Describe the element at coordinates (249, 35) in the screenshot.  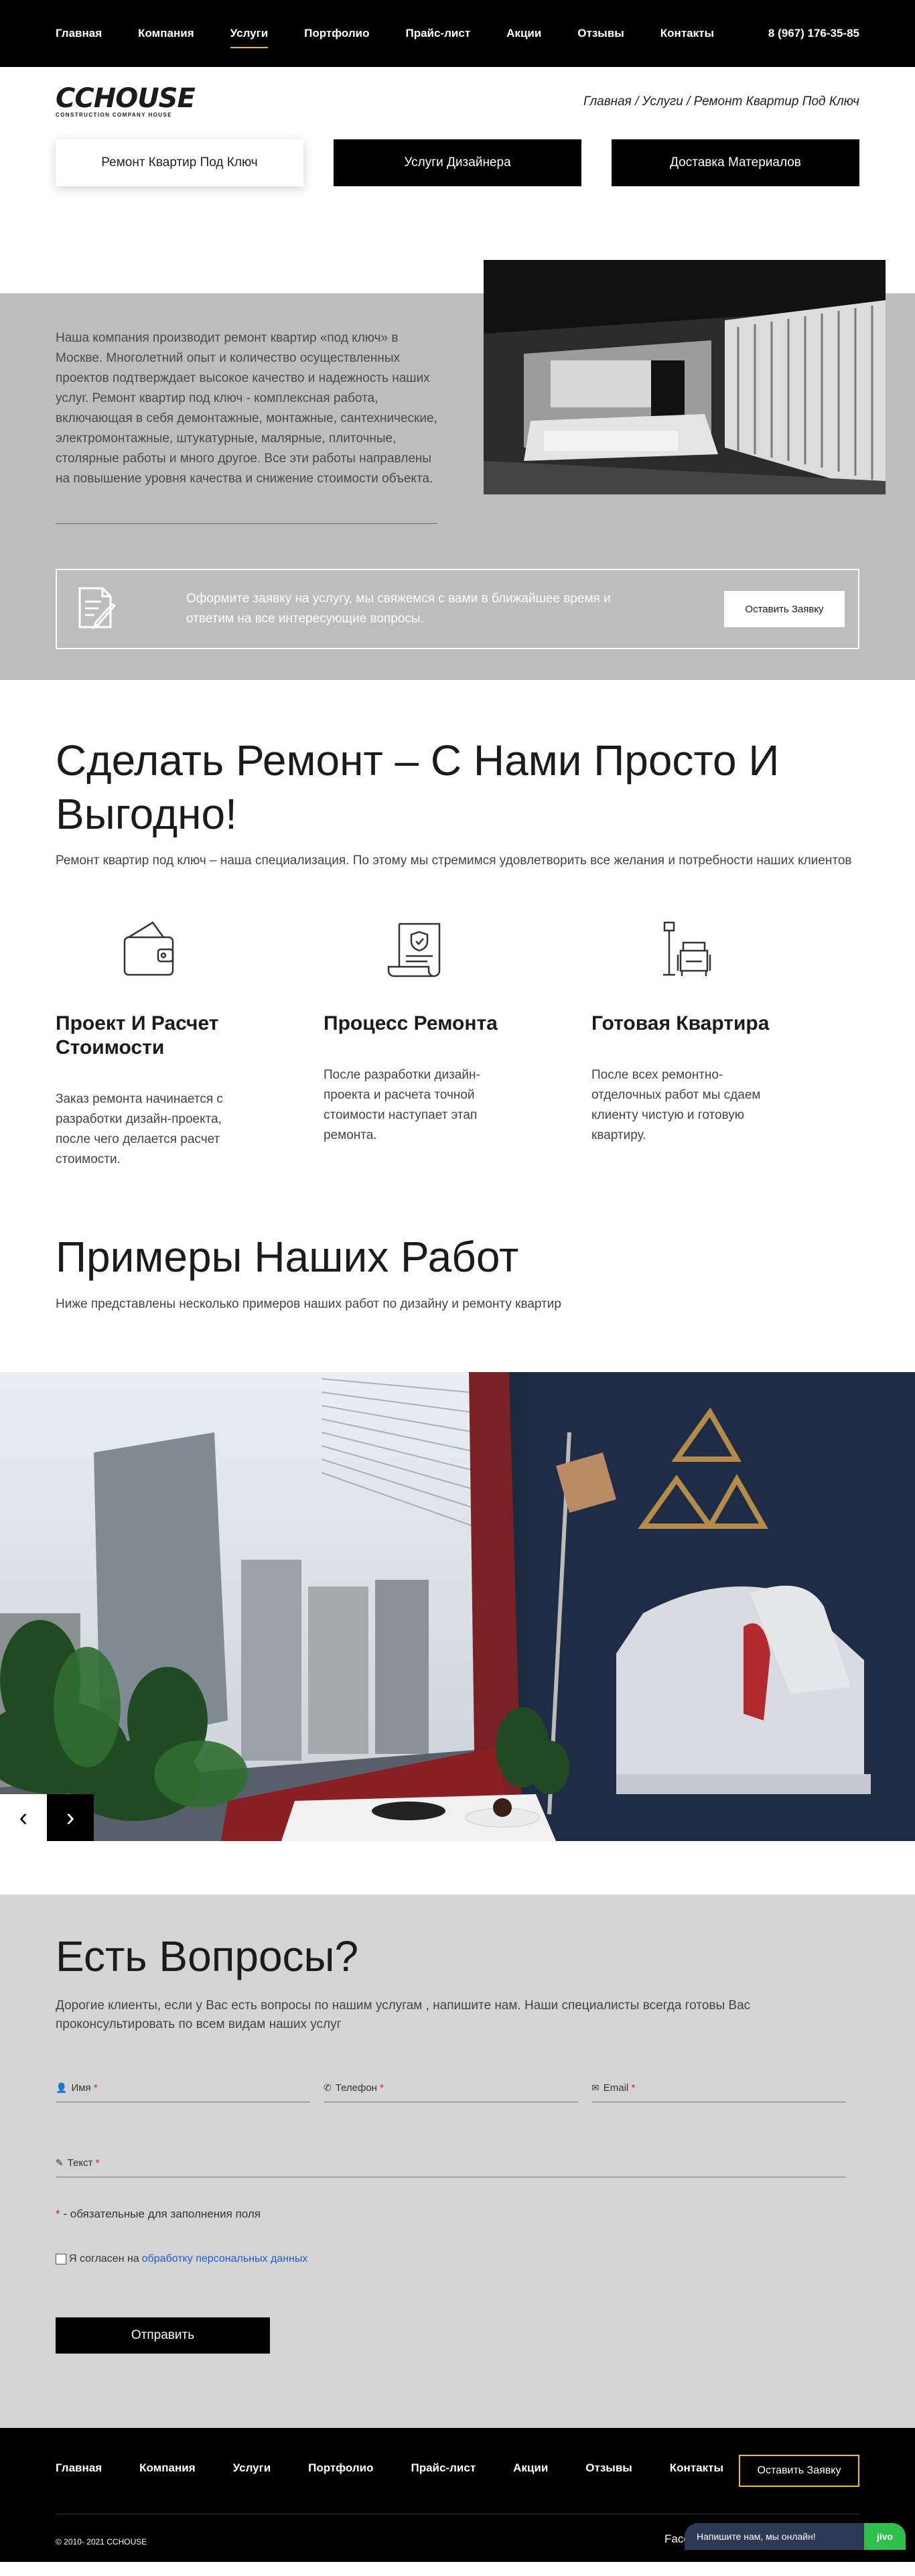
I see `nav-services: Услуги` at that location.